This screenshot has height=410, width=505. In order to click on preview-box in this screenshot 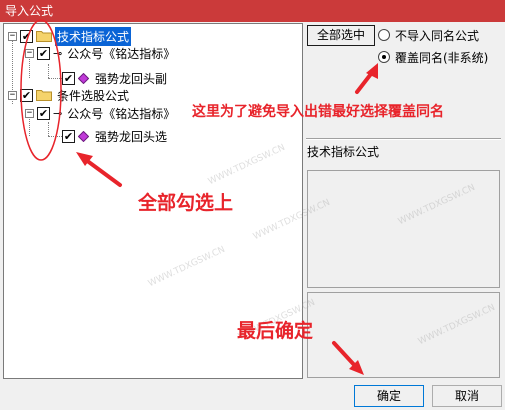, I will do `click(403, 335)`.